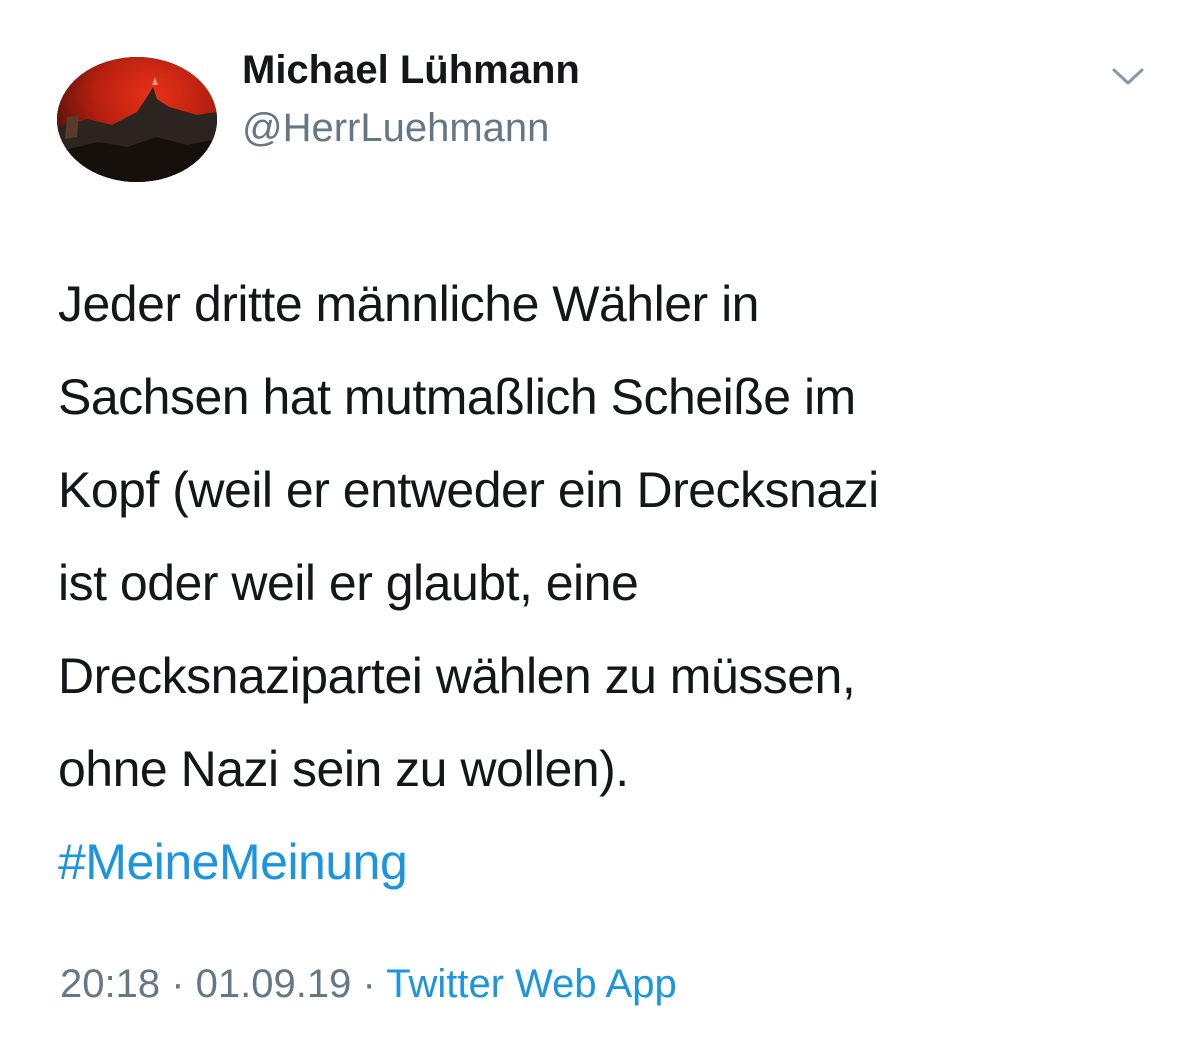  What do you see at coordinates (110, 984) in the screenshot?
I see `tweet-time: 20:18` at bounding box center [110, 984].